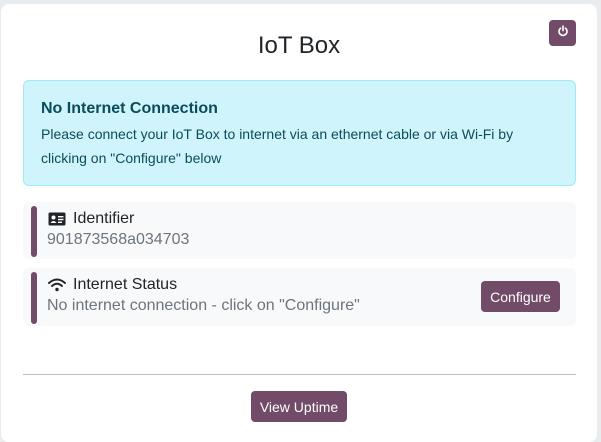  What do you see at coordinates (56, 285) in the screenshot?
I see `wifi-icon` at bounding box center [56, 285].